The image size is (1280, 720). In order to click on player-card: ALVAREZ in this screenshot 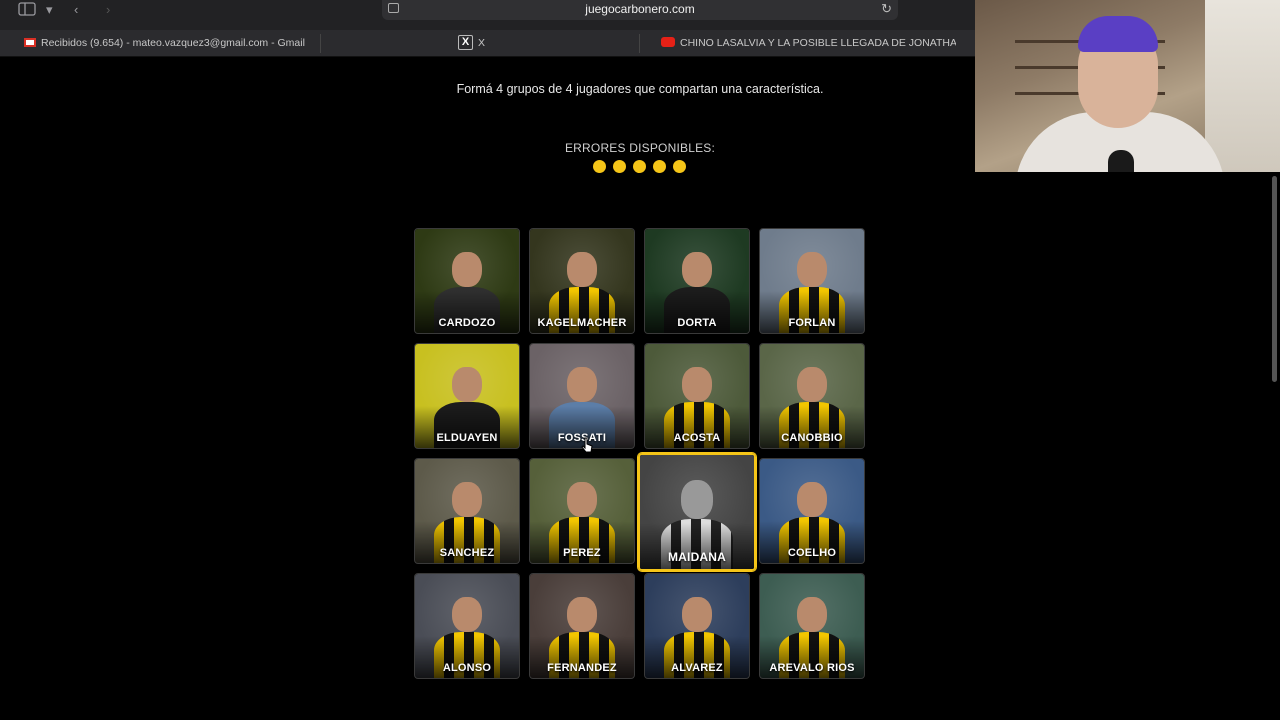, I will do `click(697, 626)`.